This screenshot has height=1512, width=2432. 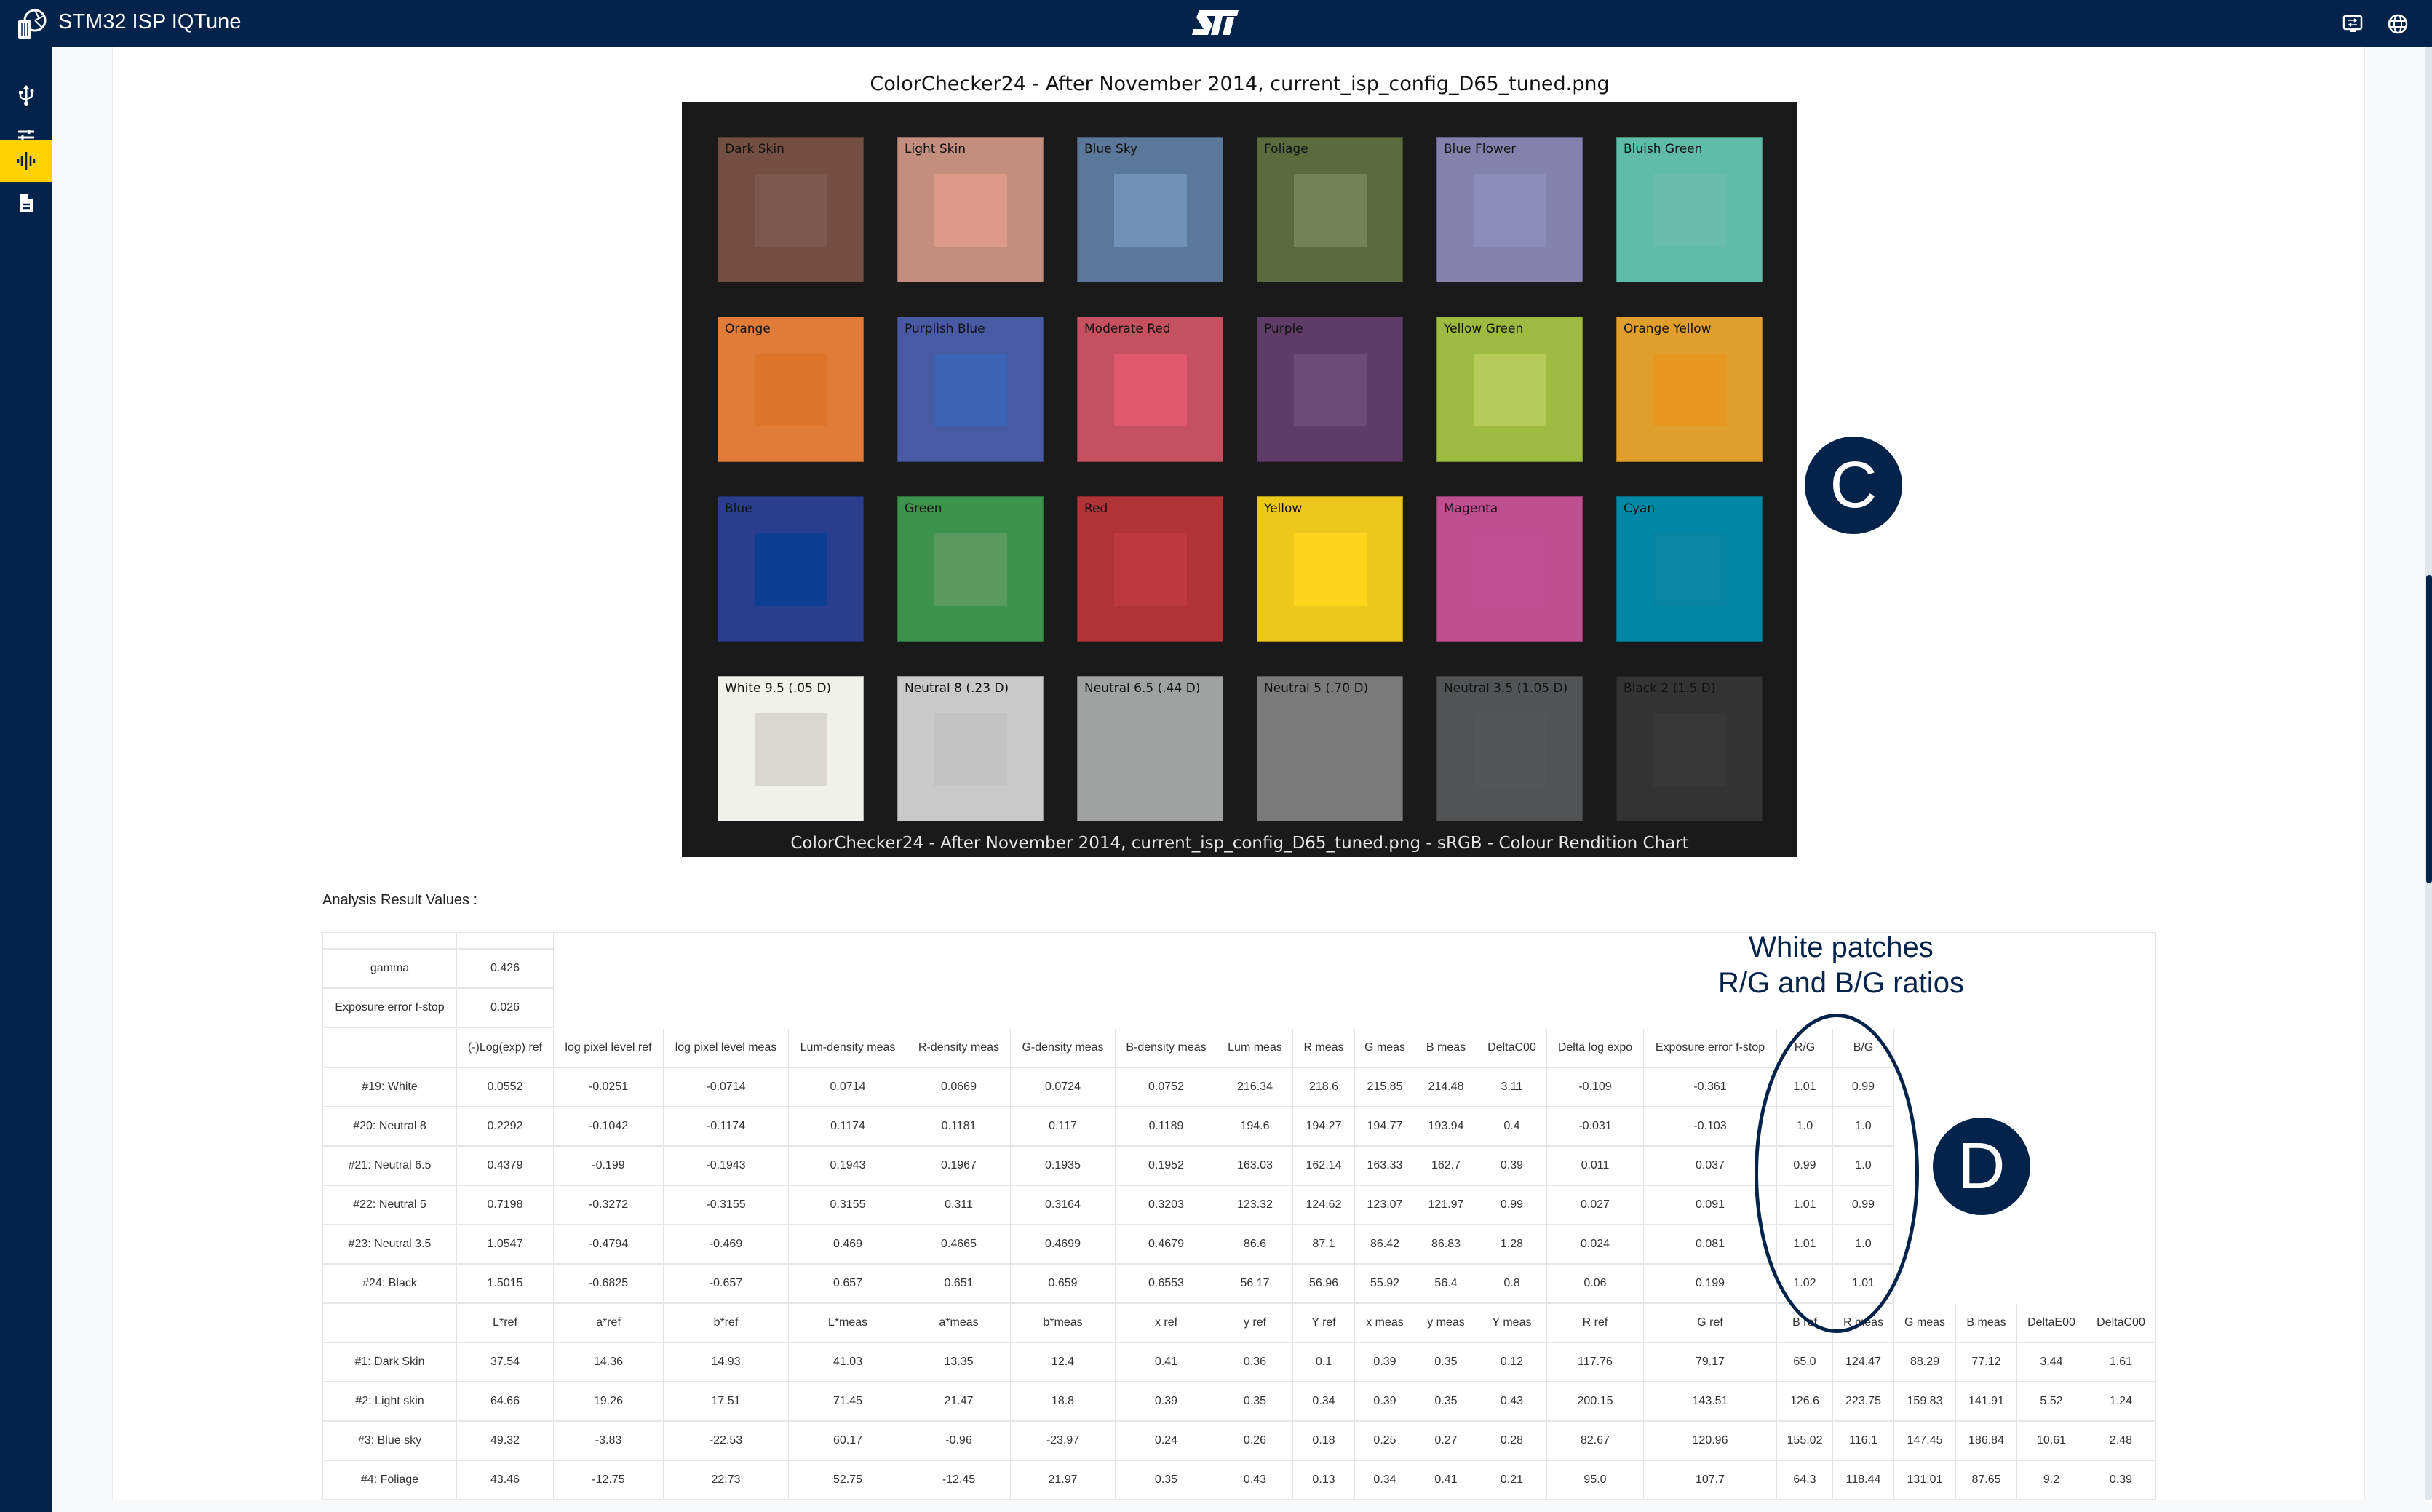 What do you see at coordinates (1710, 1048) in the screenshot?
I see `column-header: Exposure error f-stop` at bounding box center [1710, 1048].